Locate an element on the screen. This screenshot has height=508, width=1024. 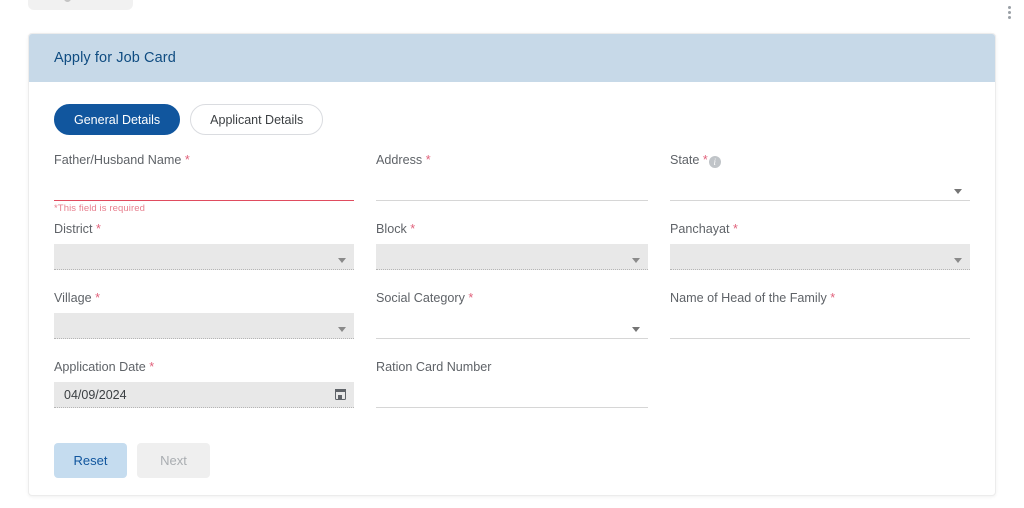
ration-card-number-input is located at coordinates (512, 395).